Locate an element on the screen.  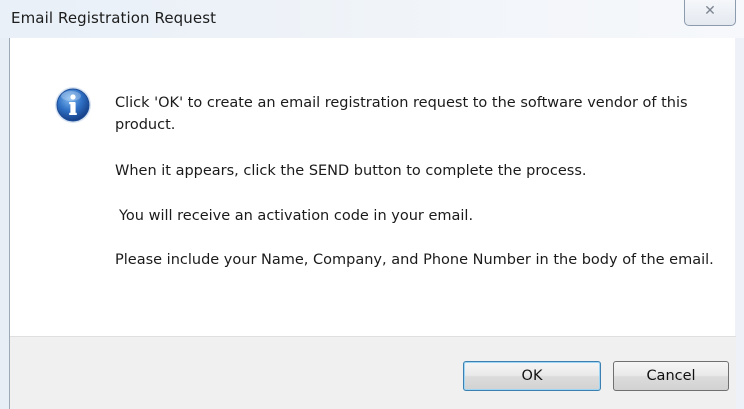
title-bar: Email Registration Request ✕ is located at coordinates (372, 19).